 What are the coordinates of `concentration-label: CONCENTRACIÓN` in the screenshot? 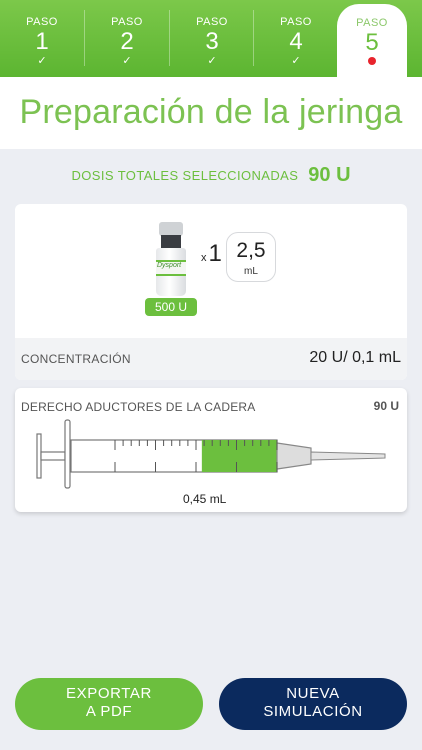 It's located at (76, 359).